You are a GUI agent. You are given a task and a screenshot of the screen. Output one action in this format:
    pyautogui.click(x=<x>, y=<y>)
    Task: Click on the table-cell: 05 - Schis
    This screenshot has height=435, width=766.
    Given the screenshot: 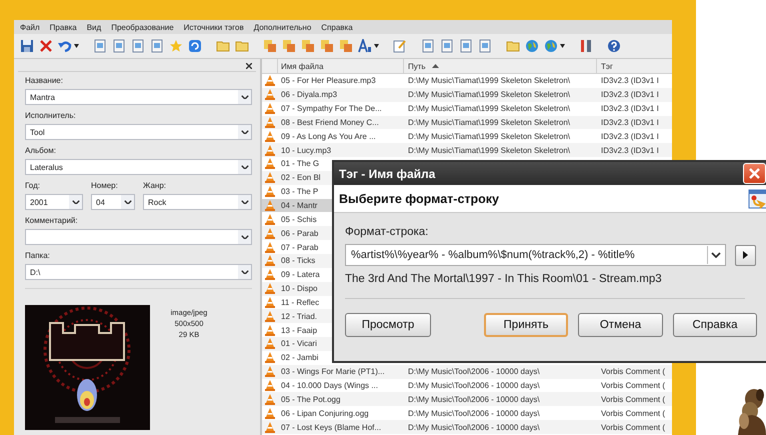 What is the action you would take?
    pyautogui.click(x=299, y=219)
    